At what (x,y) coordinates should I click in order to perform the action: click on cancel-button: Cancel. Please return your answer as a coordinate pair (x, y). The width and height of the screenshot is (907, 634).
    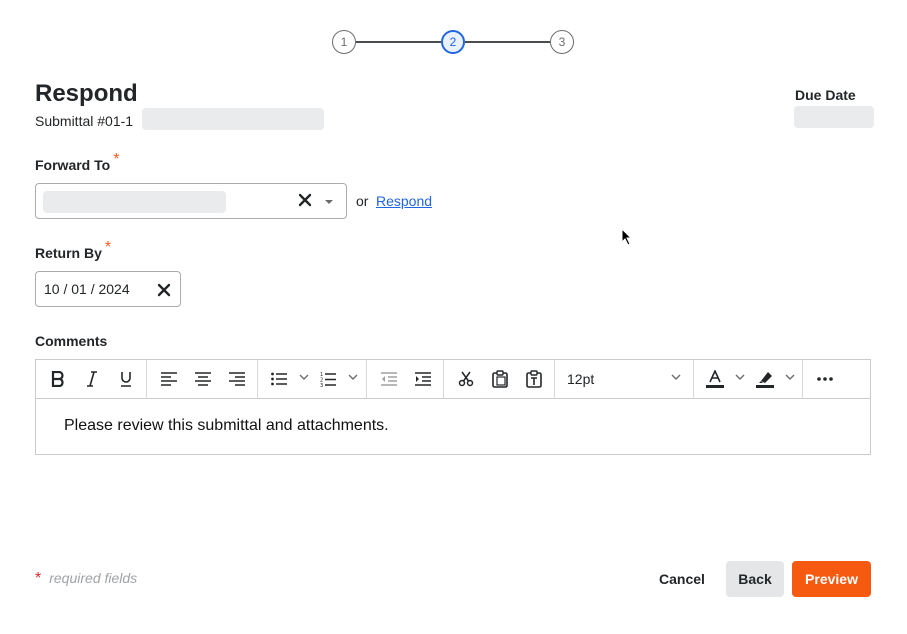
    Looking at the image, I should click on (682, 579).